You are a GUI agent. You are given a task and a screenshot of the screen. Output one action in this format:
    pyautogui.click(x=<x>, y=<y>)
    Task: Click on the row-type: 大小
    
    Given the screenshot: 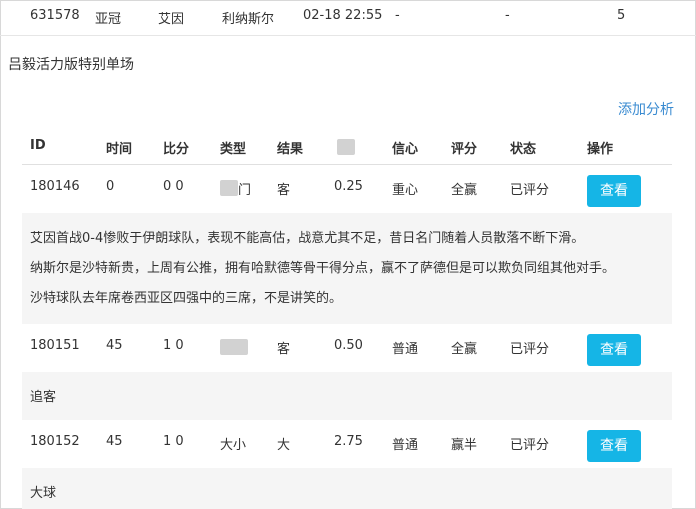 What is the action you would take?
    pyautogui.click(x=233, y=445)
    